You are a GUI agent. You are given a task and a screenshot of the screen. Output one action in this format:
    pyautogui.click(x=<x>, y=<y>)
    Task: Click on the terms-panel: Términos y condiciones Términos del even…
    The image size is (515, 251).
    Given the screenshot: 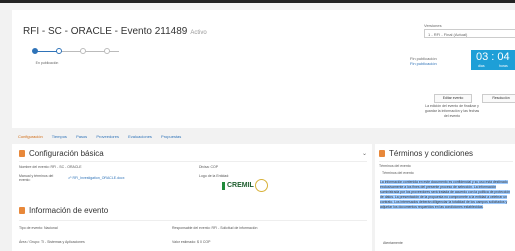 What is the action you would take?
    pyautogui.click(x=445, y=197)
    